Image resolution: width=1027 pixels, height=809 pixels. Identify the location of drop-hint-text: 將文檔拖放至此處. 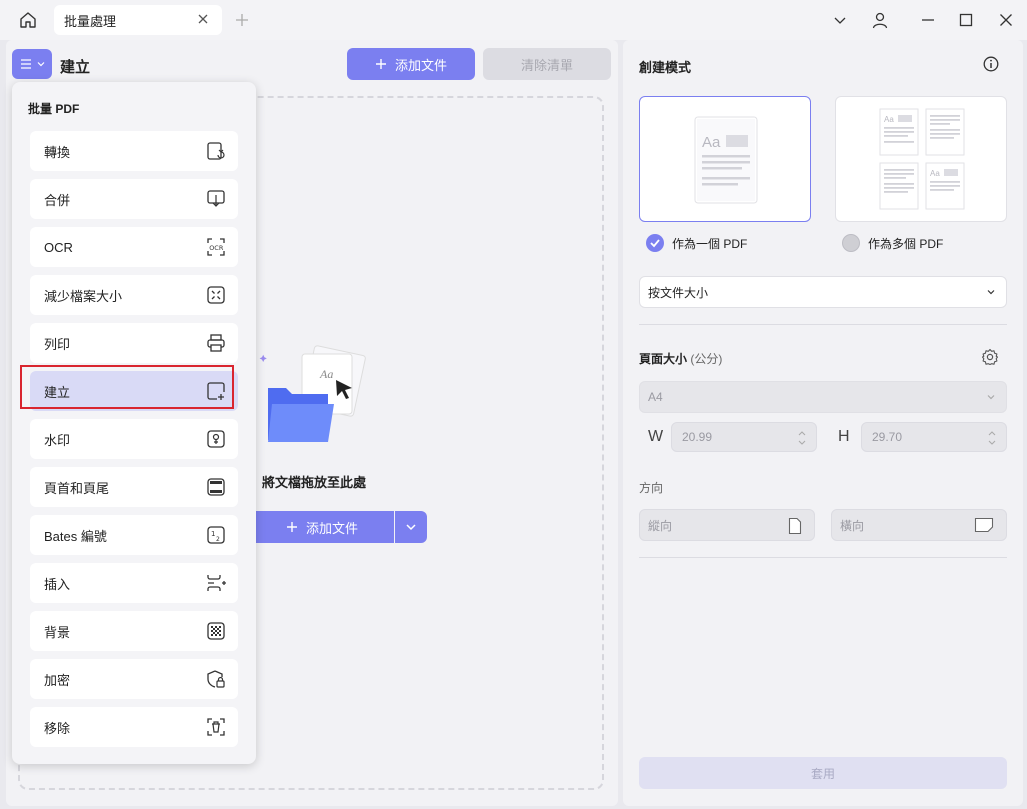
(314, 482).